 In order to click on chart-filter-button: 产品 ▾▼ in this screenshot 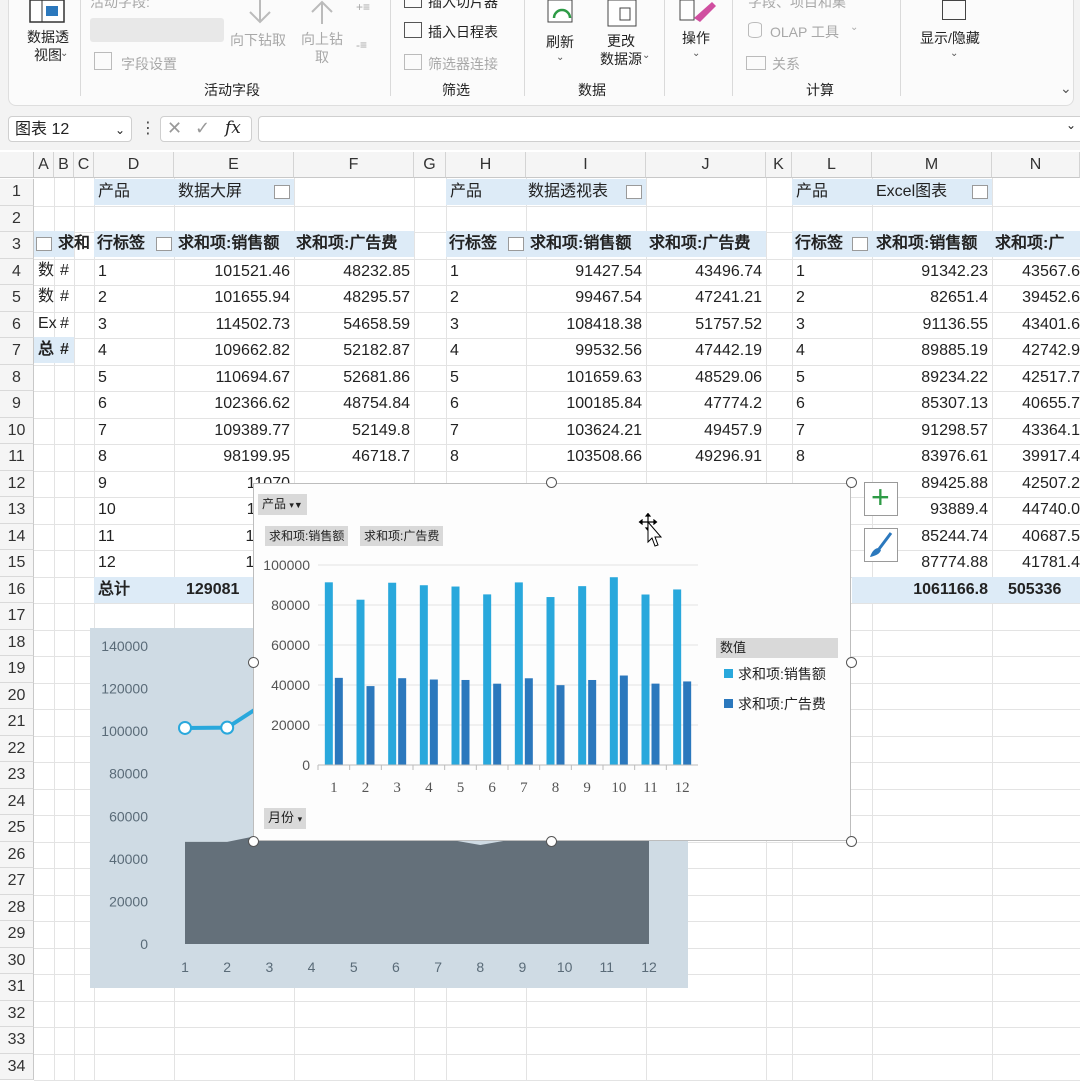, I will do `click(282, 504)`.